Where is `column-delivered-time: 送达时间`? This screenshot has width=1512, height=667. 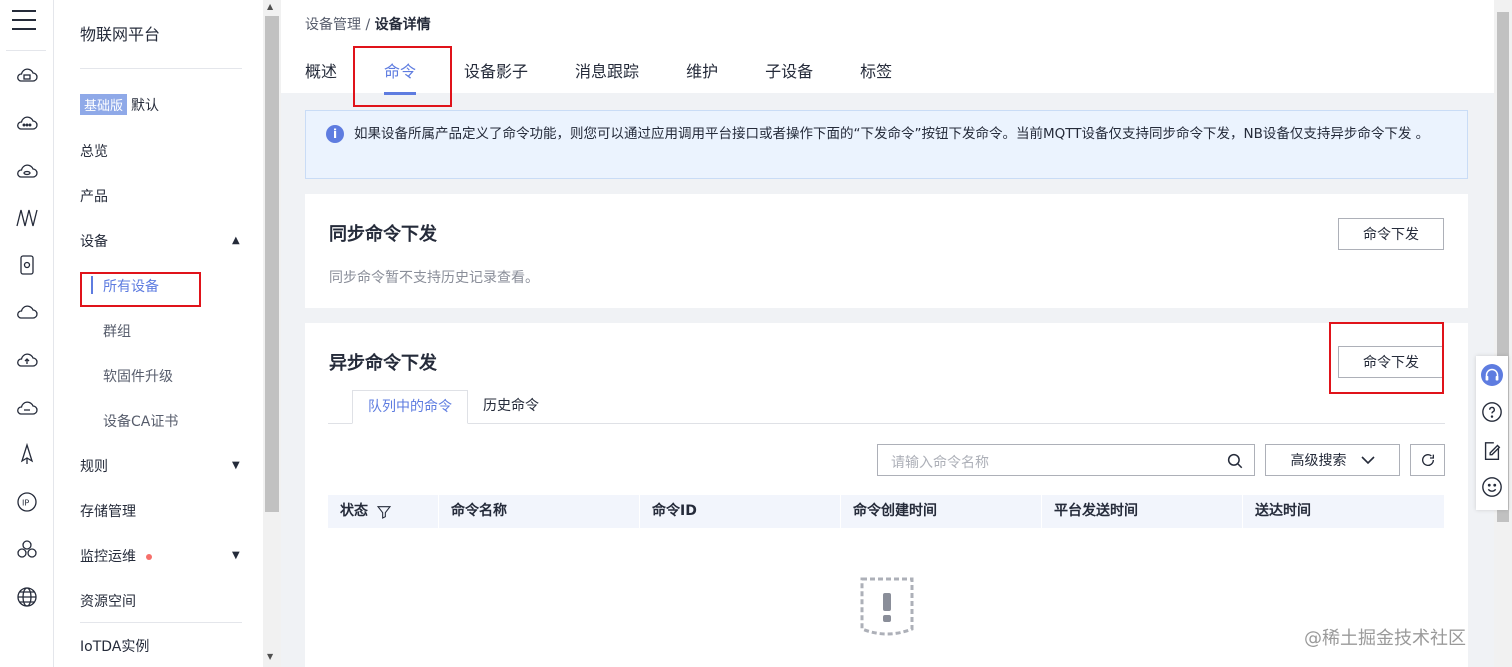
column-delivered-time: 送达时间 is located at coordinates (1344, 511).